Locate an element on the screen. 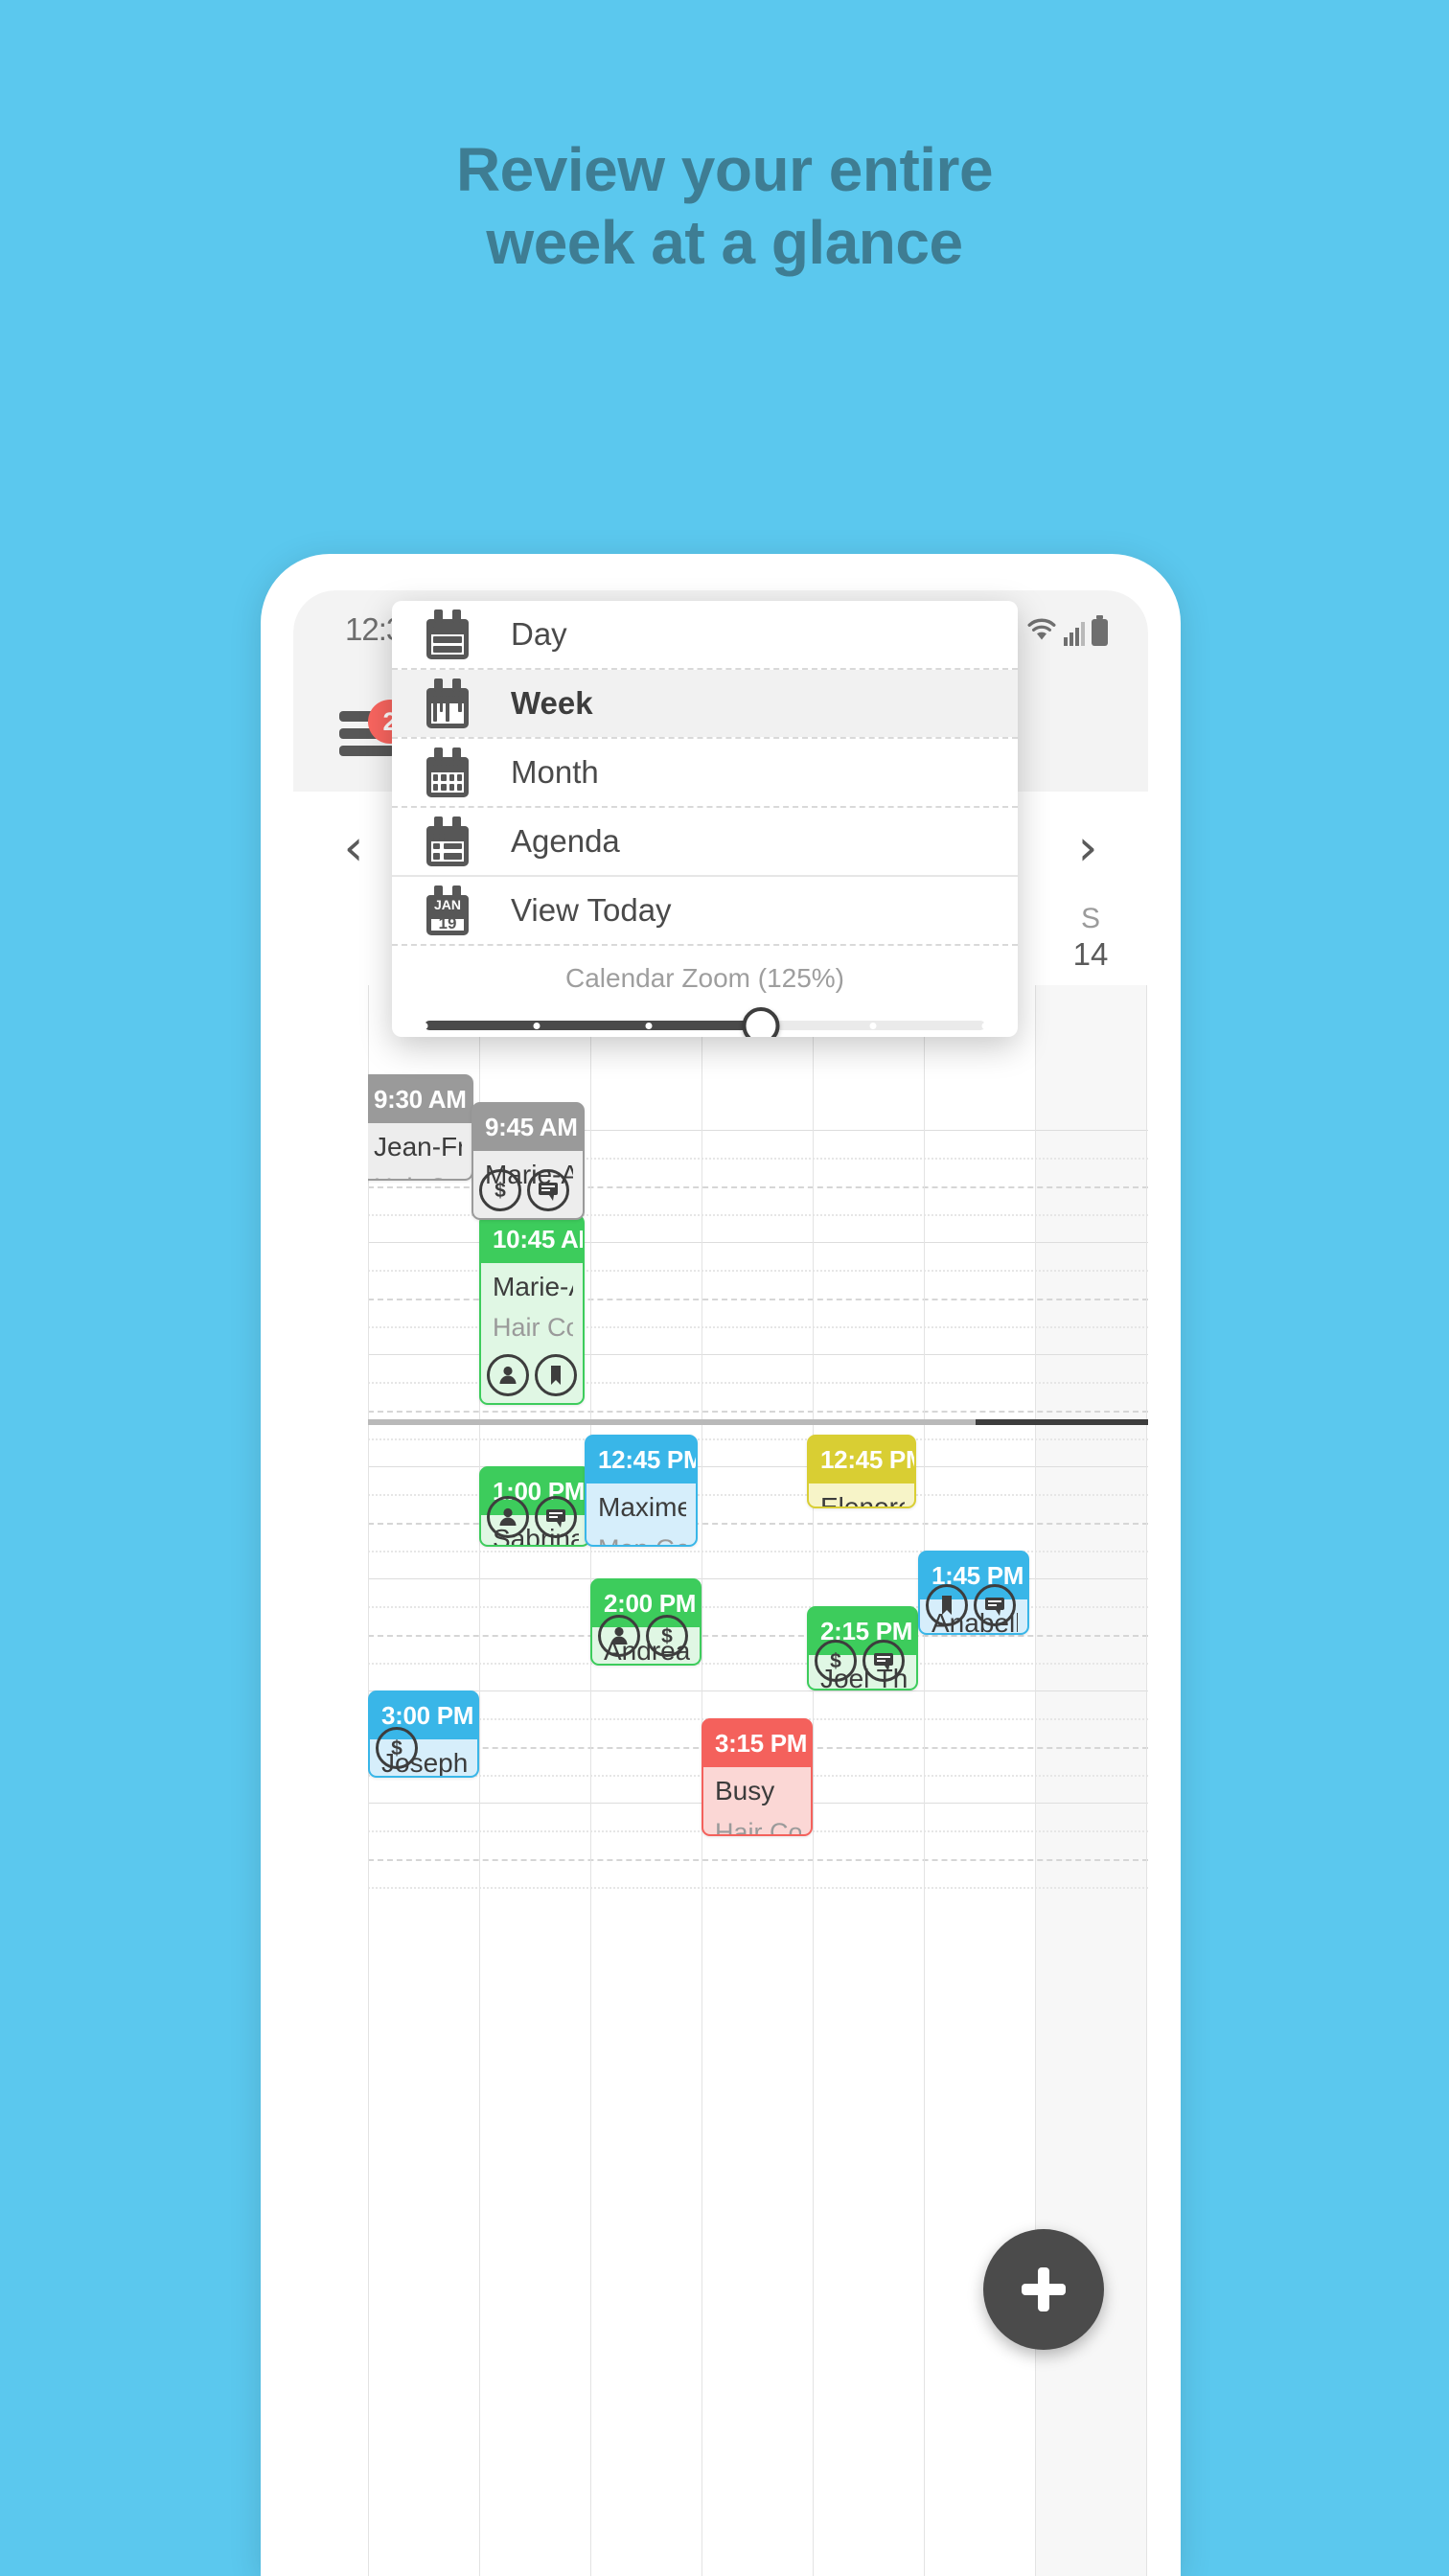  event-time: 9:30 AM is located at coordinates (420, 1099).